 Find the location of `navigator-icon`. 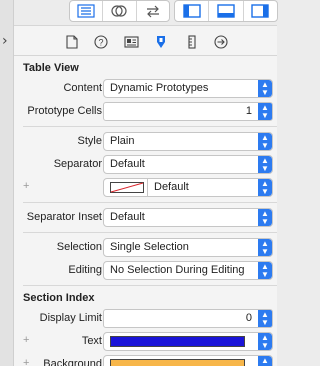

navigator-icon is located at coordinates (86, 11).